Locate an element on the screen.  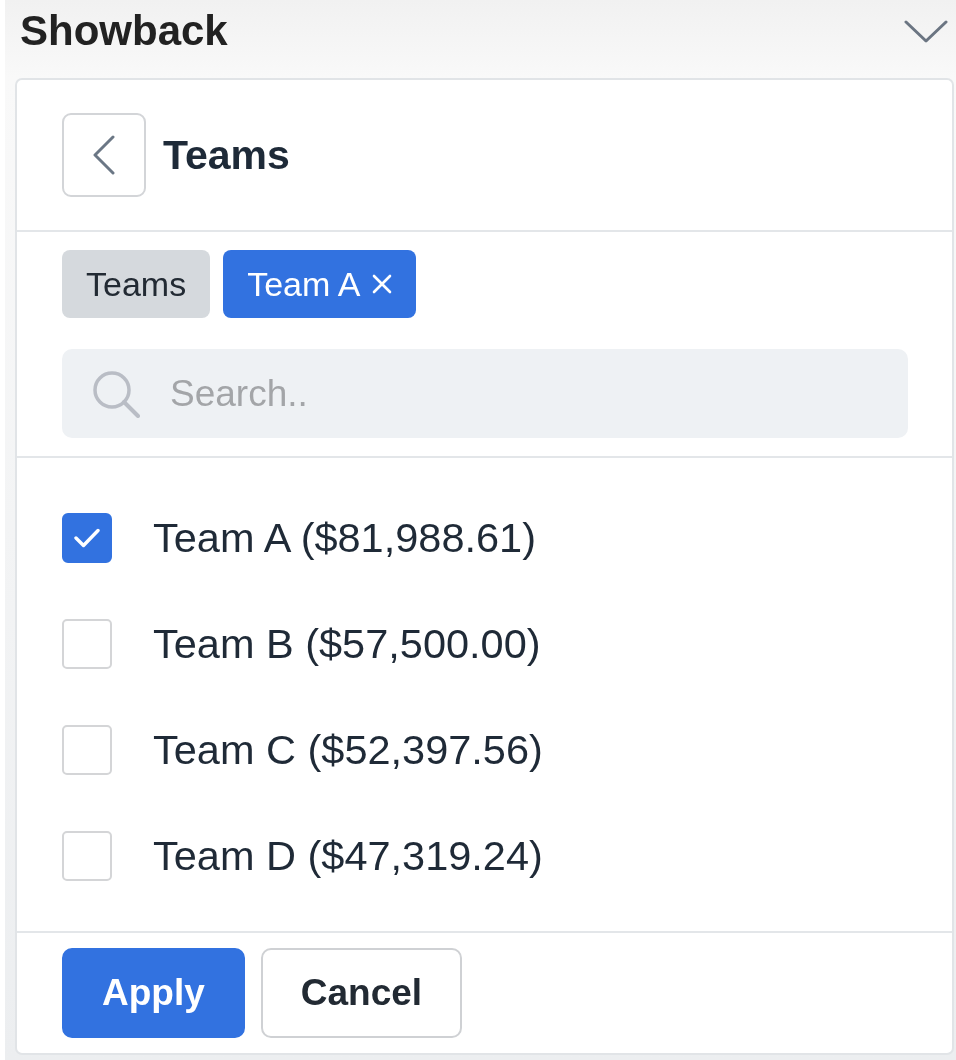
chevron-left-icon is located at coordinates (104, 155).